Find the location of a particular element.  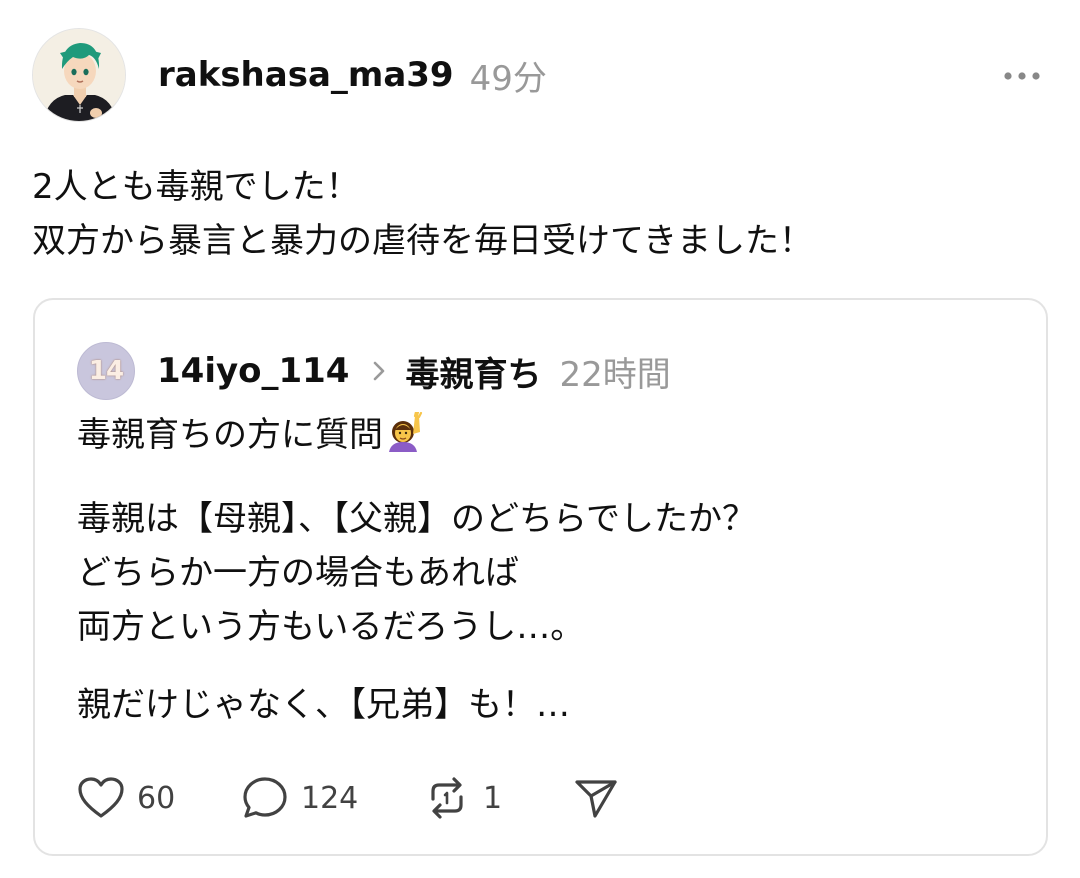

avatar-illustration is located at coordinates (79, 75).